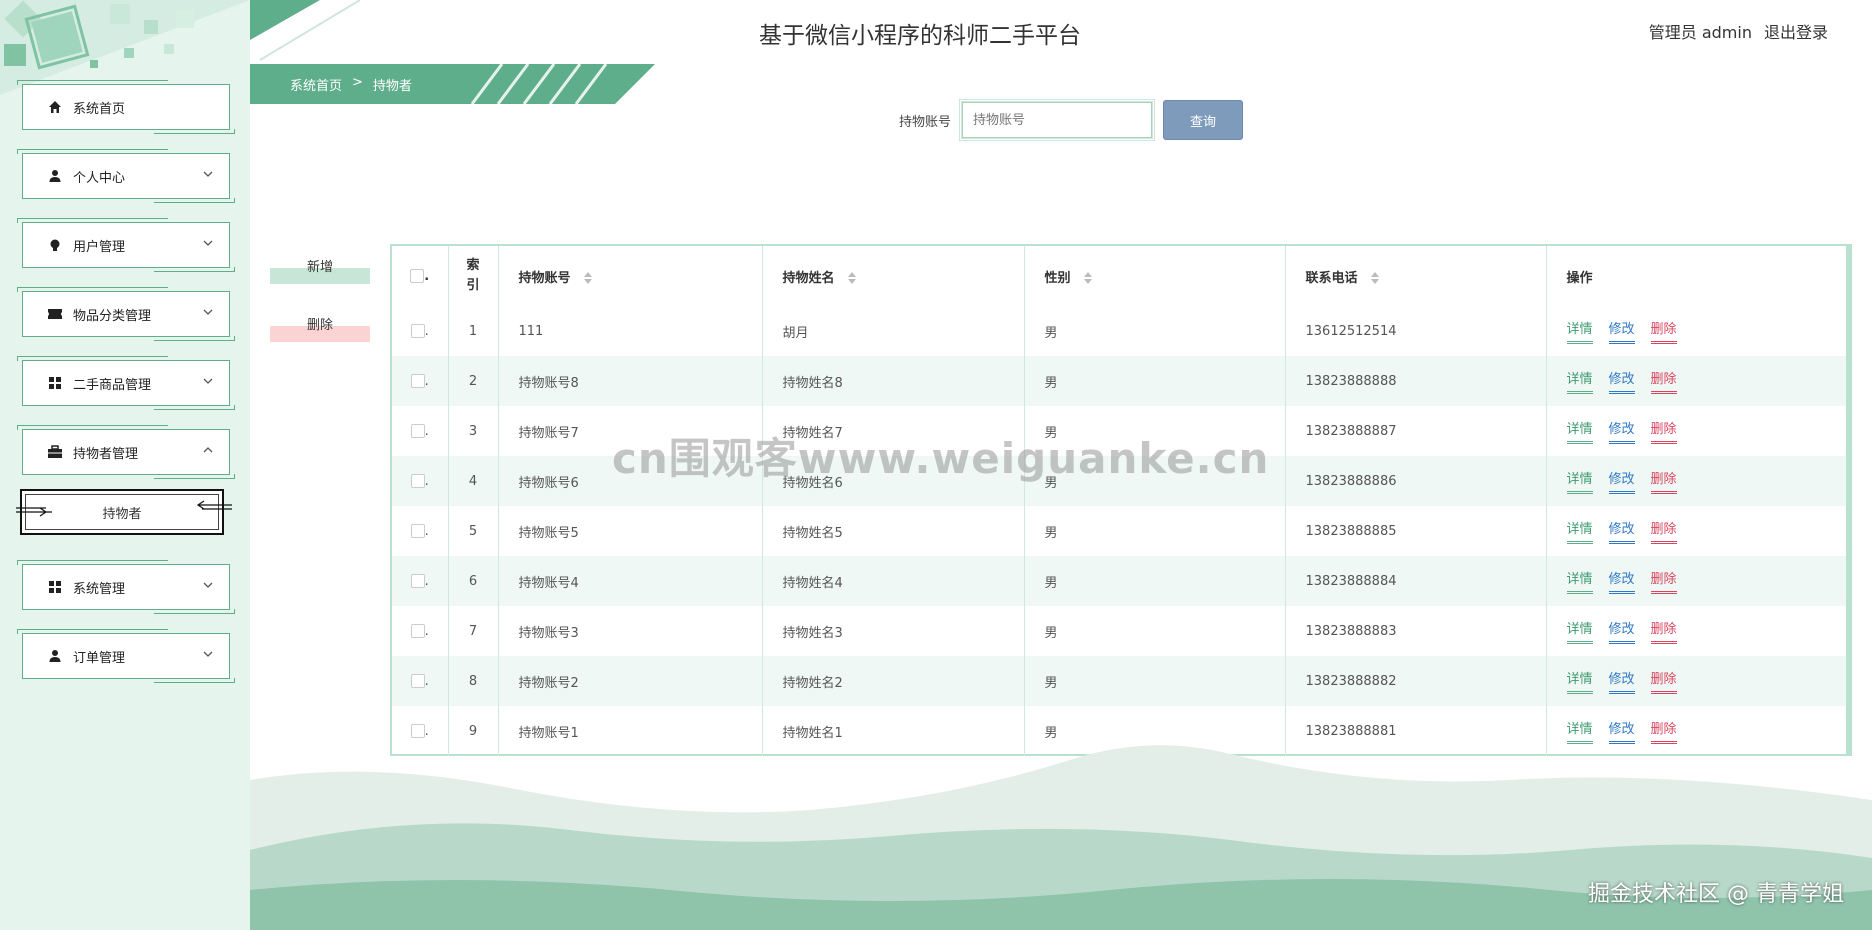 The image size is (1872, 930). I want to click on header-select-all: ., so click(420, 276).